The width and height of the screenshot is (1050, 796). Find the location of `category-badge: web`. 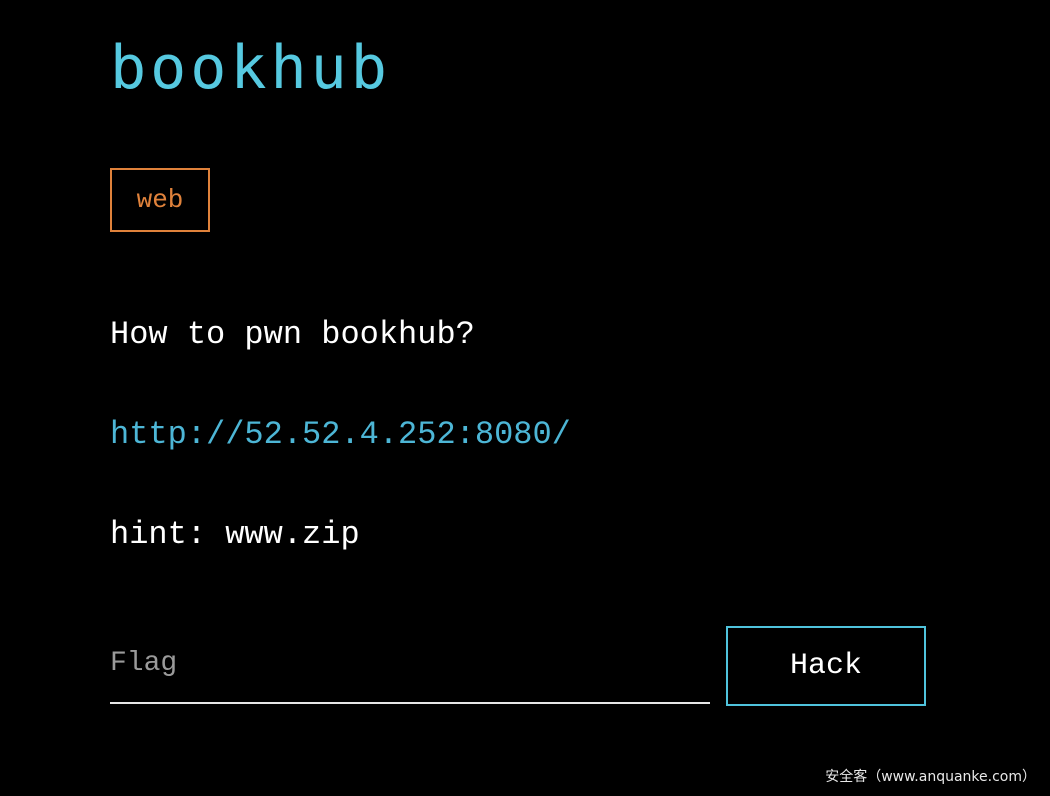

category-badge: web is located at coordinates (160, 200).